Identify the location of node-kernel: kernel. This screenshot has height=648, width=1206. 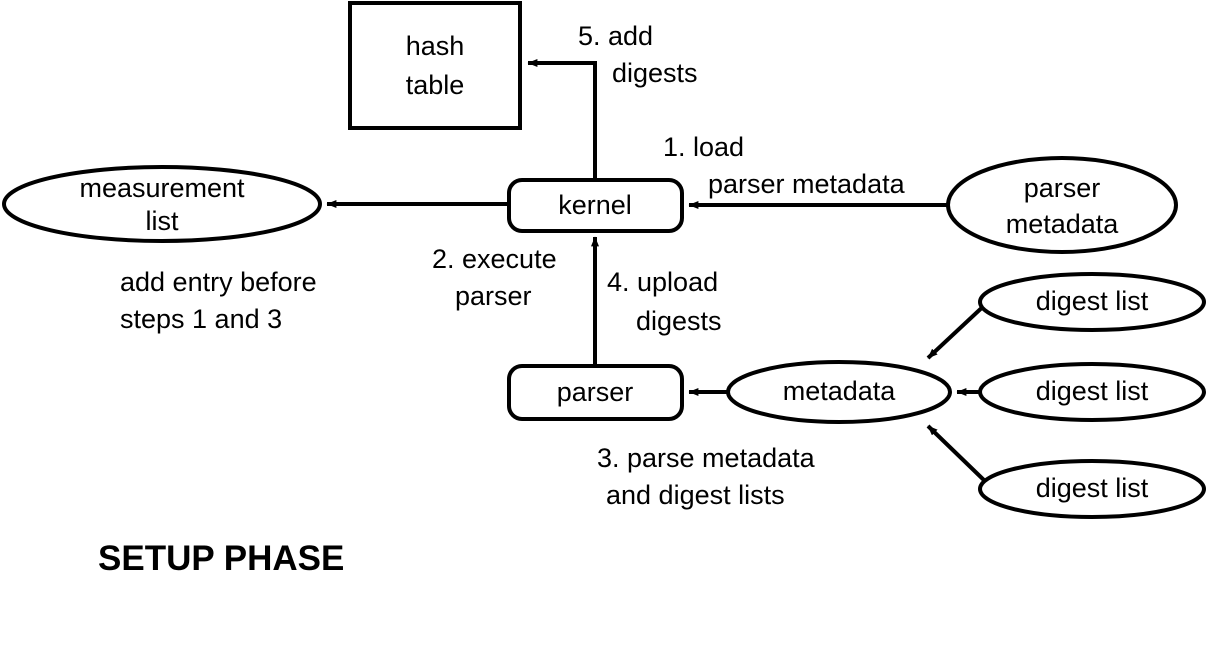
(595, 205).